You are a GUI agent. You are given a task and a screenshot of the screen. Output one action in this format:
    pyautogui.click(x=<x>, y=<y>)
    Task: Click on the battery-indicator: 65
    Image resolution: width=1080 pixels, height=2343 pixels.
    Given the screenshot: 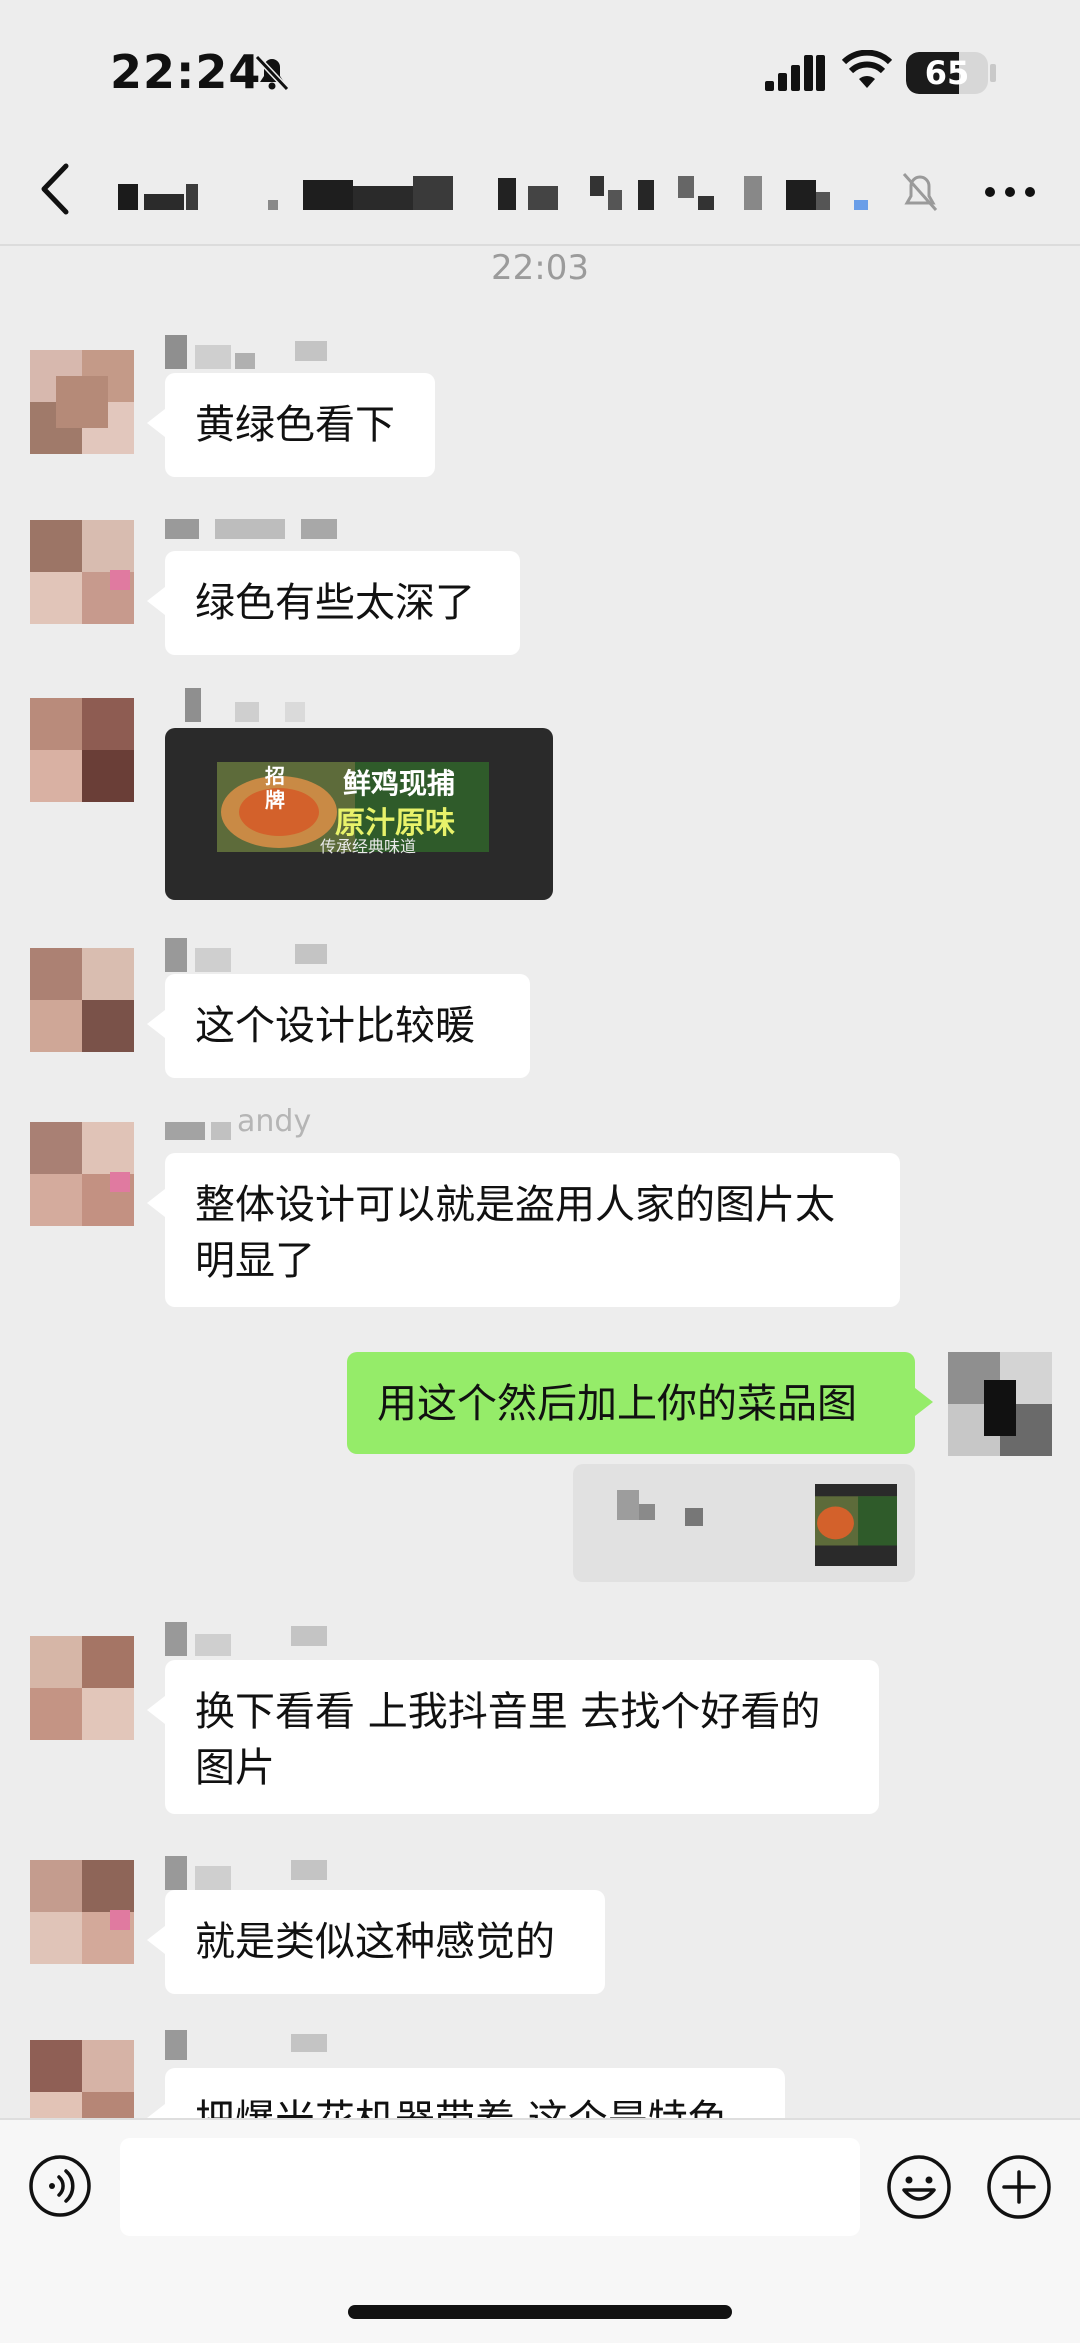 What is the action you would take?
    pyautogui.click(x=947, y=73)
    